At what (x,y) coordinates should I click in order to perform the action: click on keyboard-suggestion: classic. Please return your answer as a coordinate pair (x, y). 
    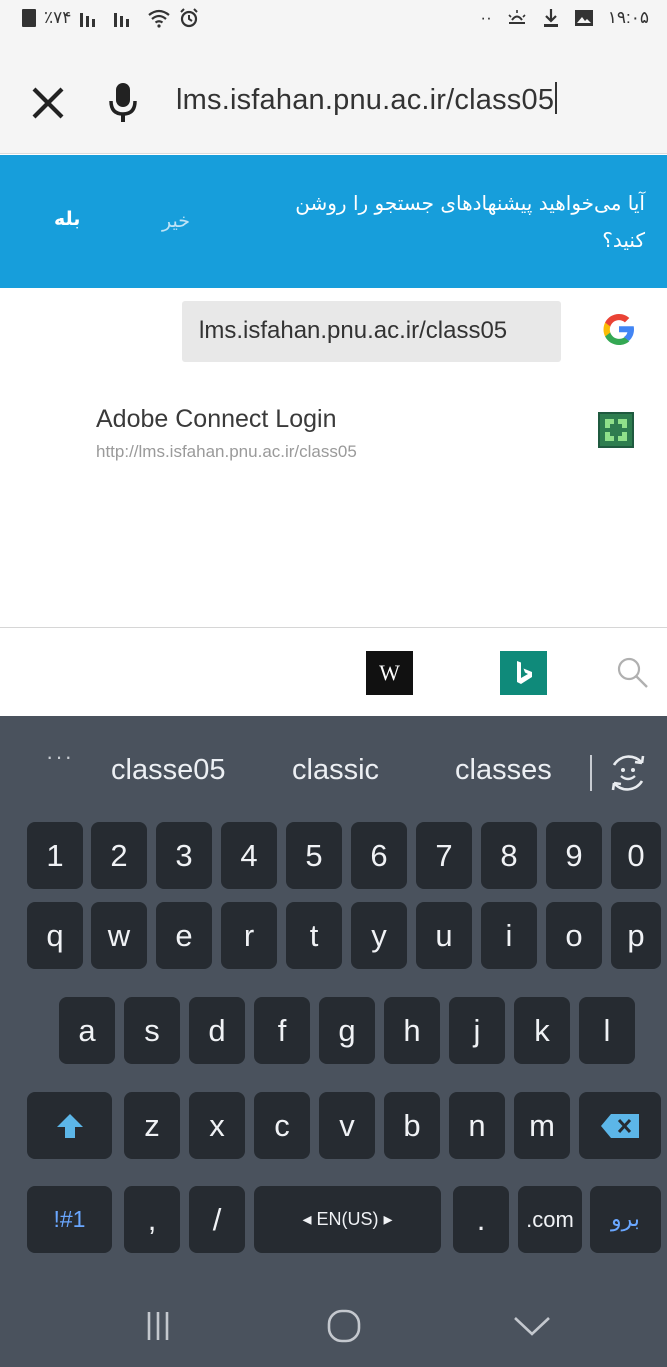
    Looking at the image, I should click on (335, 770).